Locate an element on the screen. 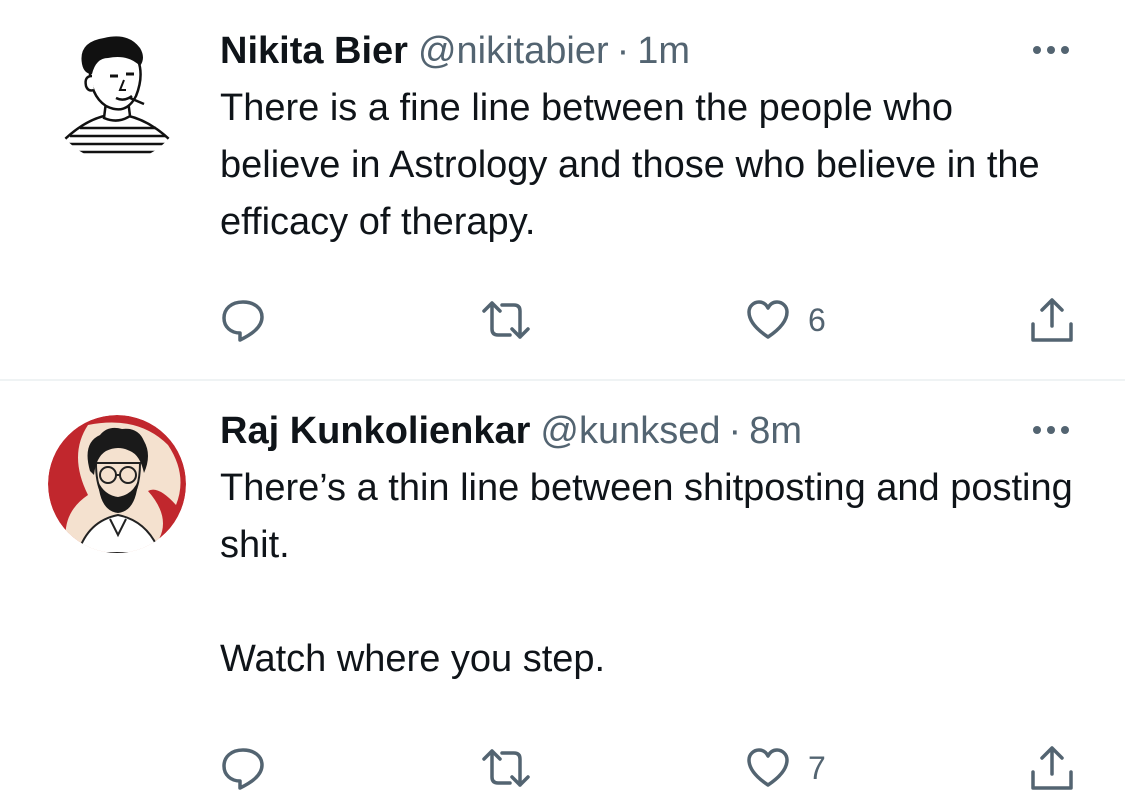 This screenshot has height=807, width=1125. like-button: 7 is located at coordinates (786, 768).